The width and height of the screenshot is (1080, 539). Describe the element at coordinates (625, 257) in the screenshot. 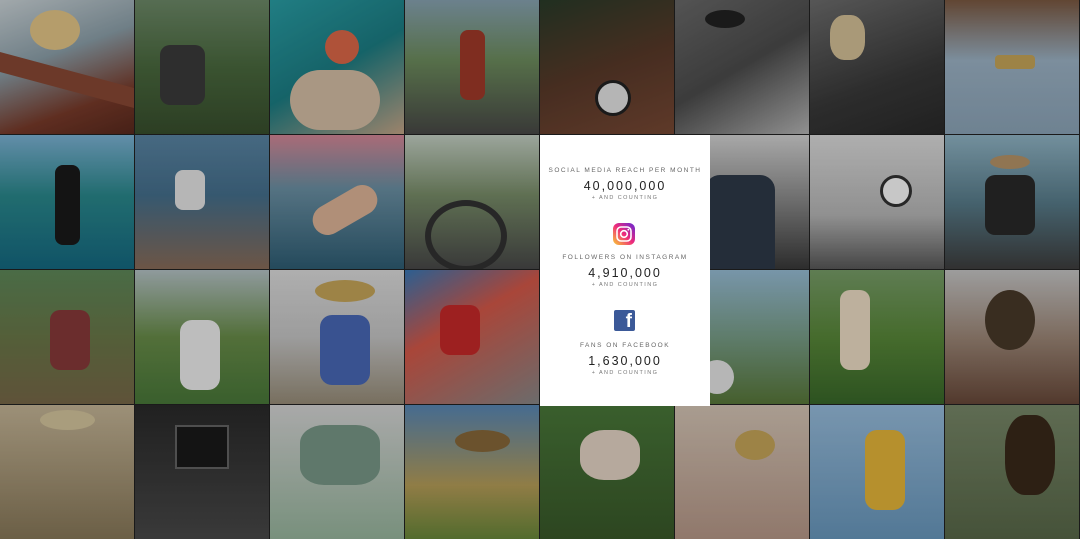

I see `instagram-label: FOLLOWERS ON INSTAGRAM` at that location.